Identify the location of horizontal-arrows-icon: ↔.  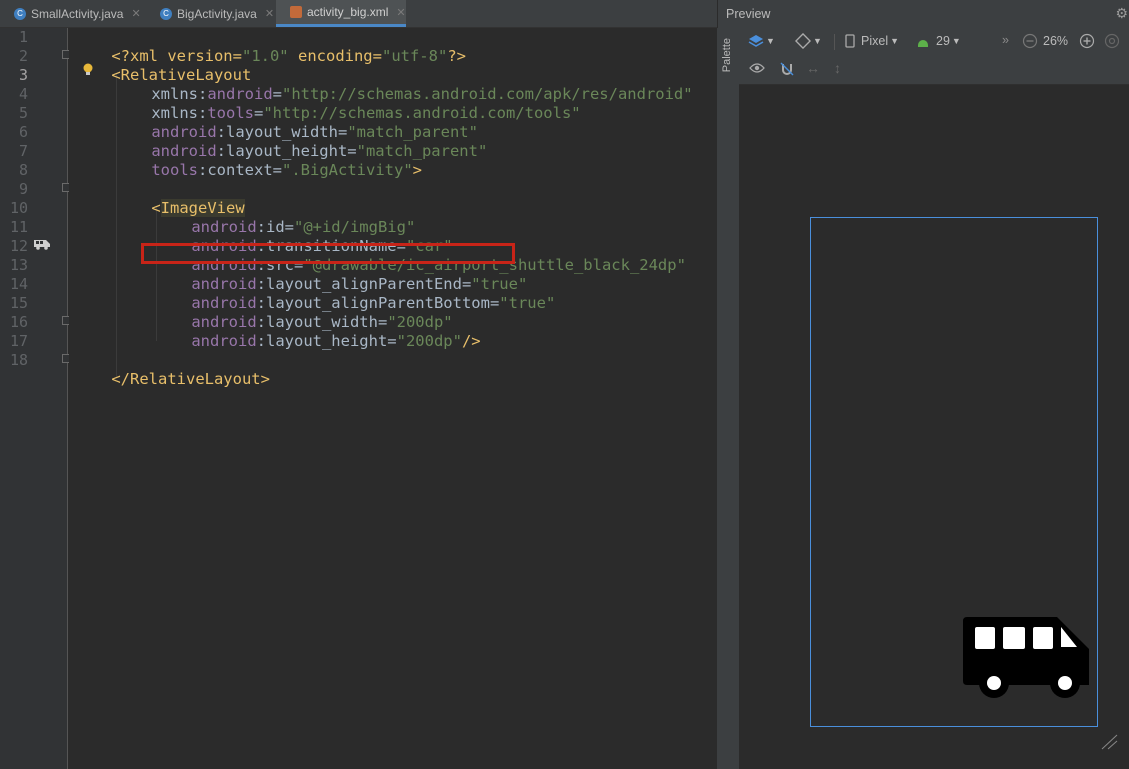
(813, 68).